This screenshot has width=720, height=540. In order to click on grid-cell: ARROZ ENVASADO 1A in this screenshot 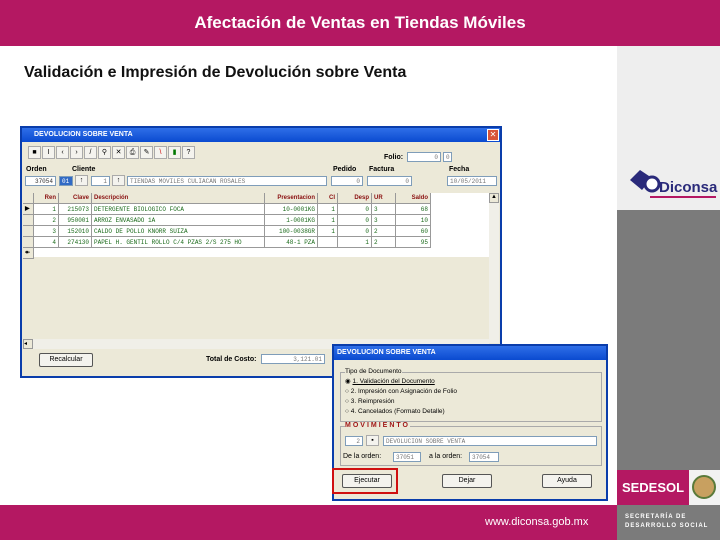, I will do `click(178, 220)`.